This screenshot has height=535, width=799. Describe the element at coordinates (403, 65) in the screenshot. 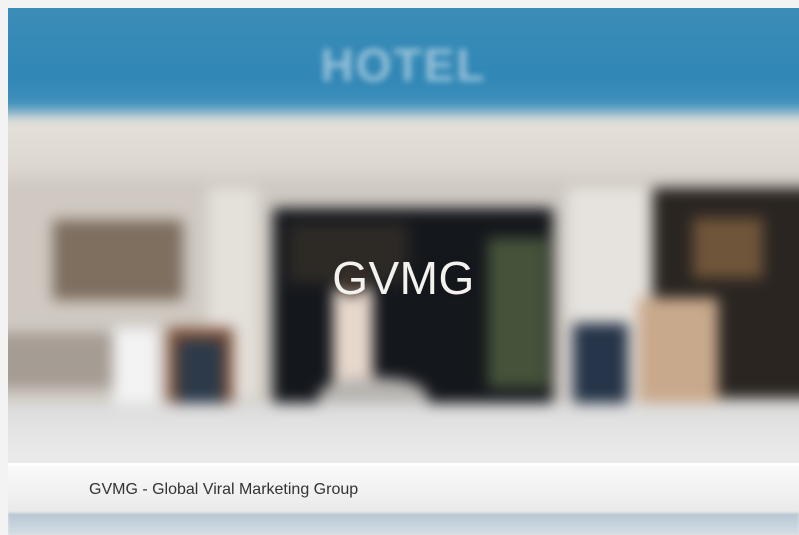

I see `hotel-sign: HOTEL` at that location.